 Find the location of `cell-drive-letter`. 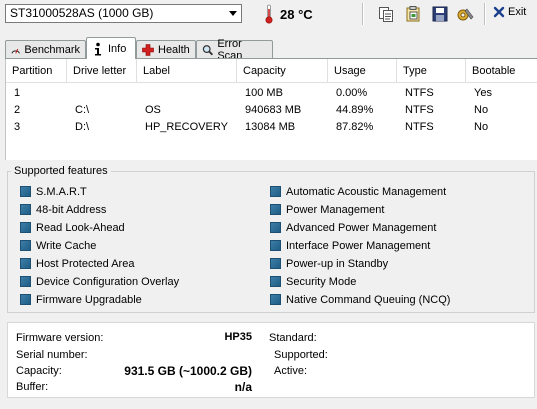

cell-drive-letter is located at coordinates (71, 93).